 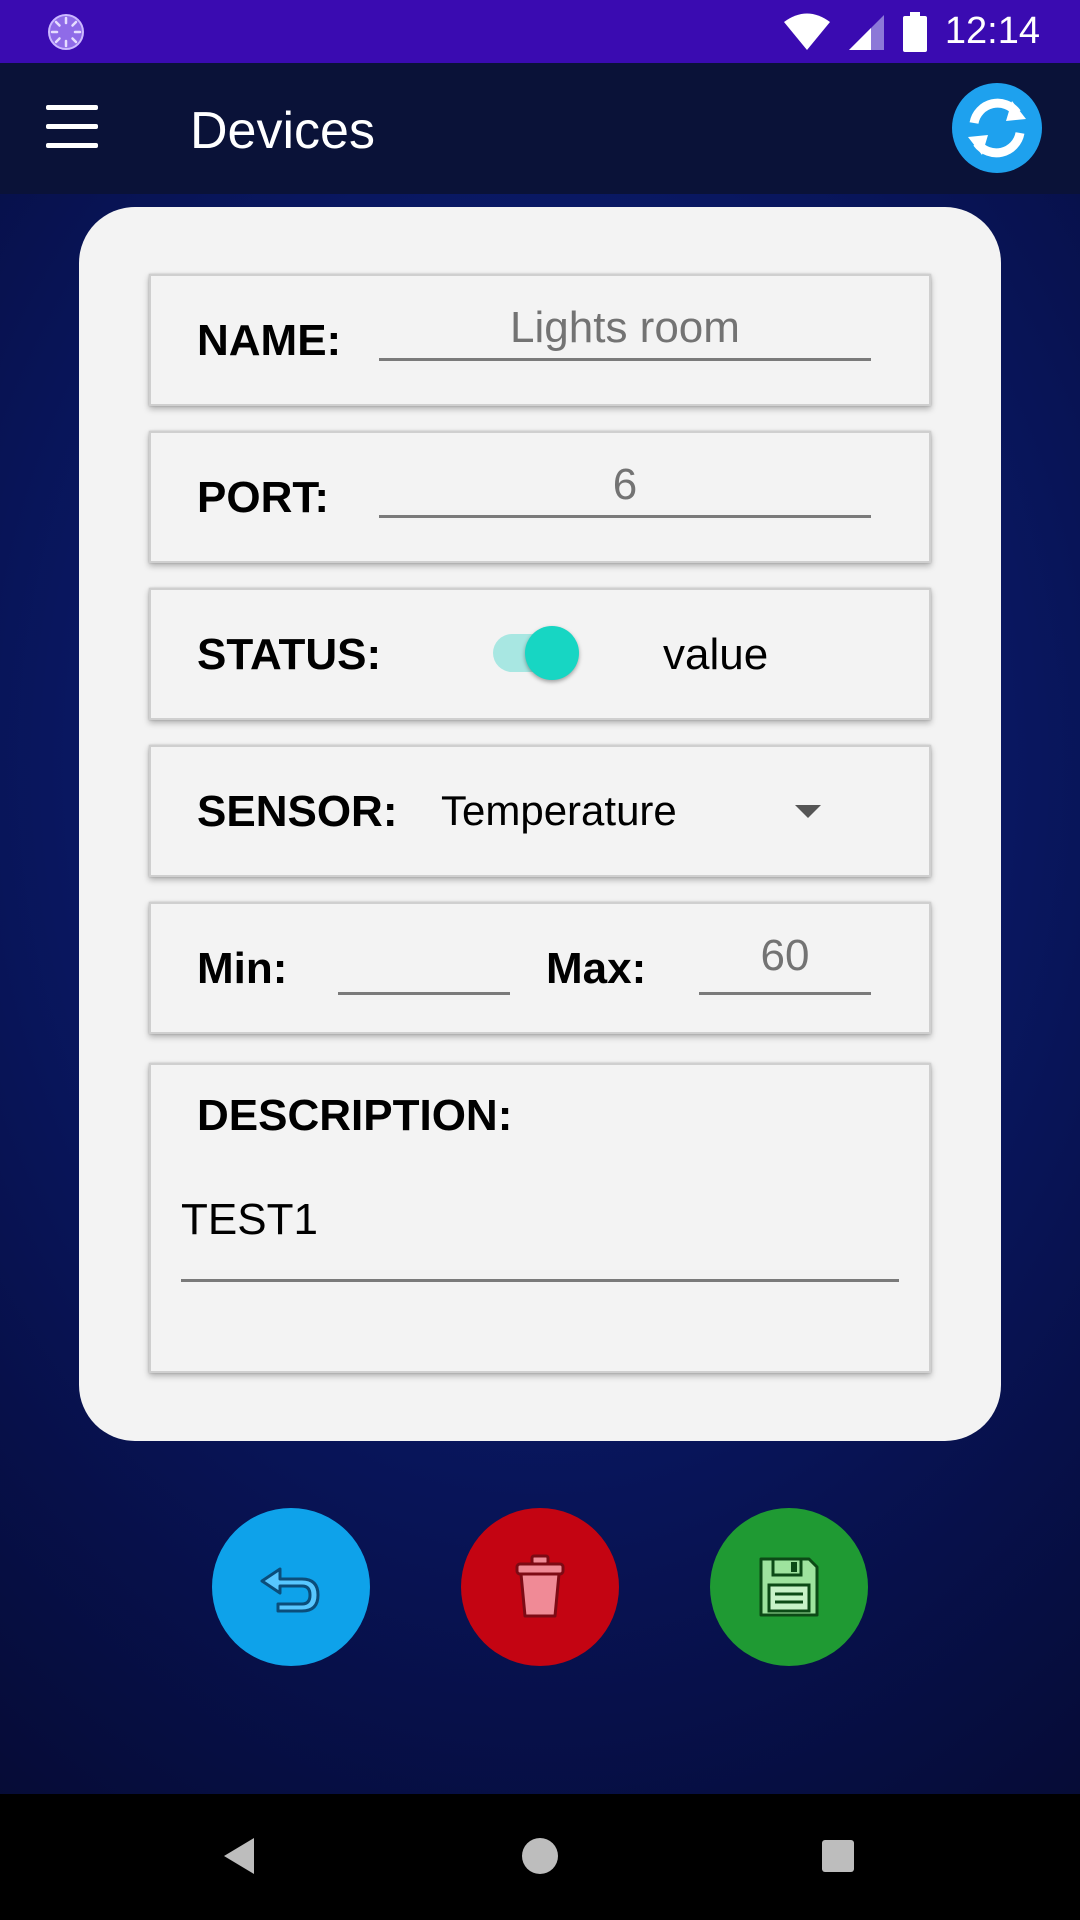 I want to click on name-field-row: NAME: Lights room, so click(x=540, y=340).